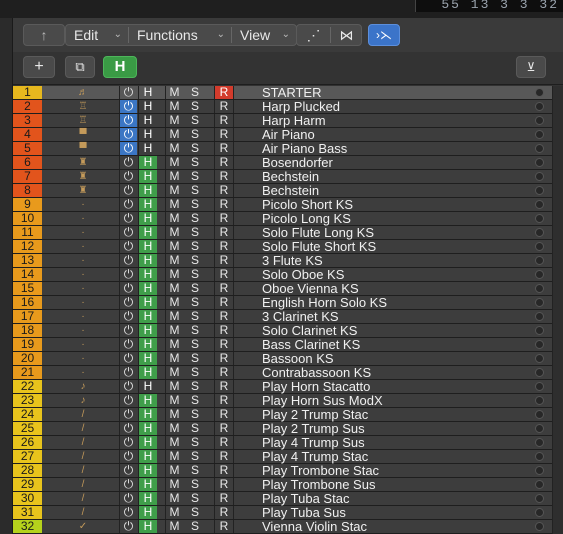 This screenshot has height=534, width=563. I want to click on track-name: Play Trombone Stac, so click(320, 470).